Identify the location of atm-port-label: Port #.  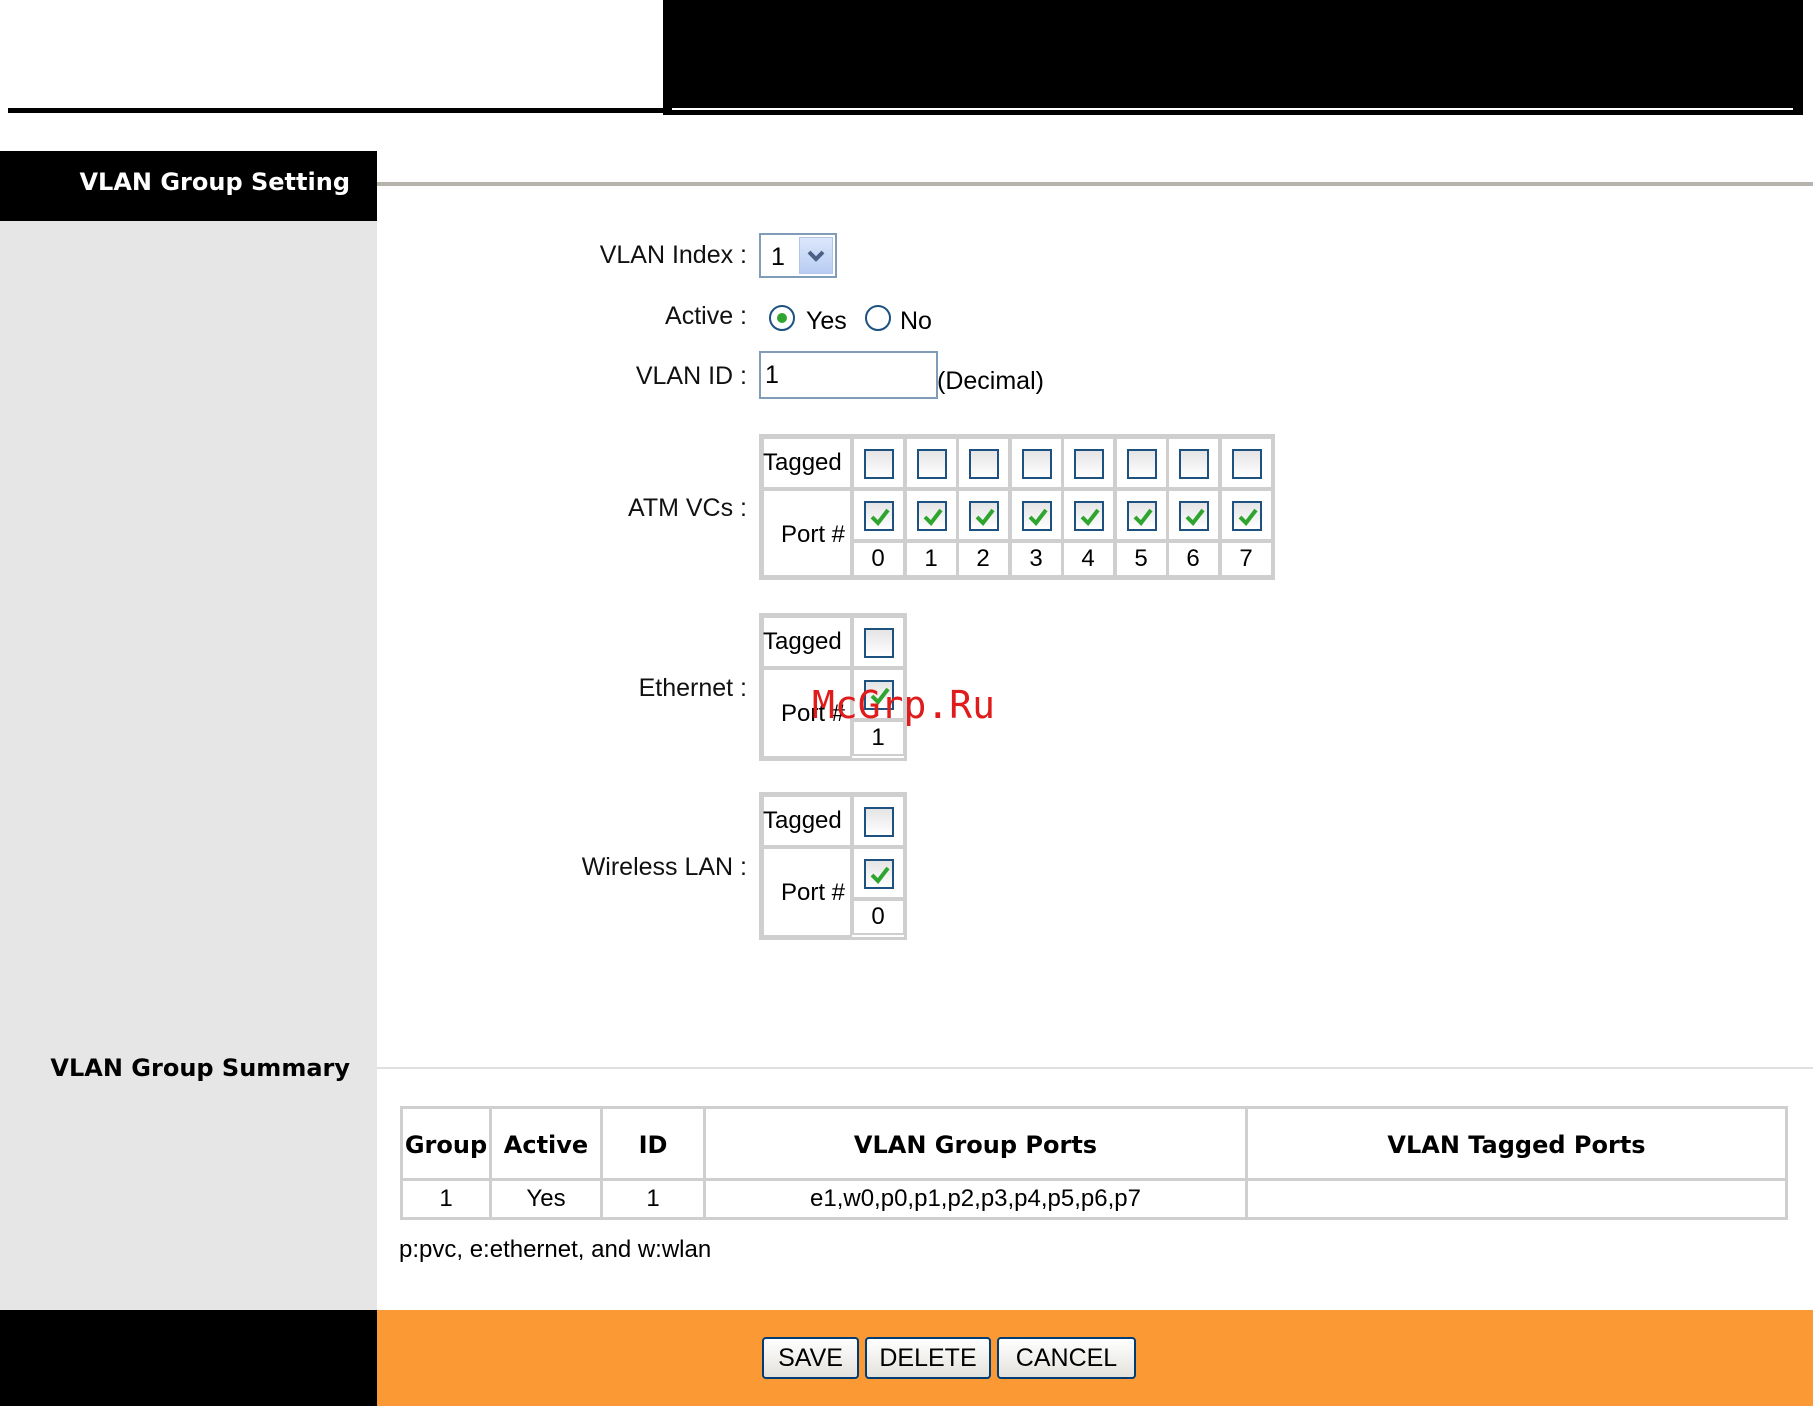
(813, 534).